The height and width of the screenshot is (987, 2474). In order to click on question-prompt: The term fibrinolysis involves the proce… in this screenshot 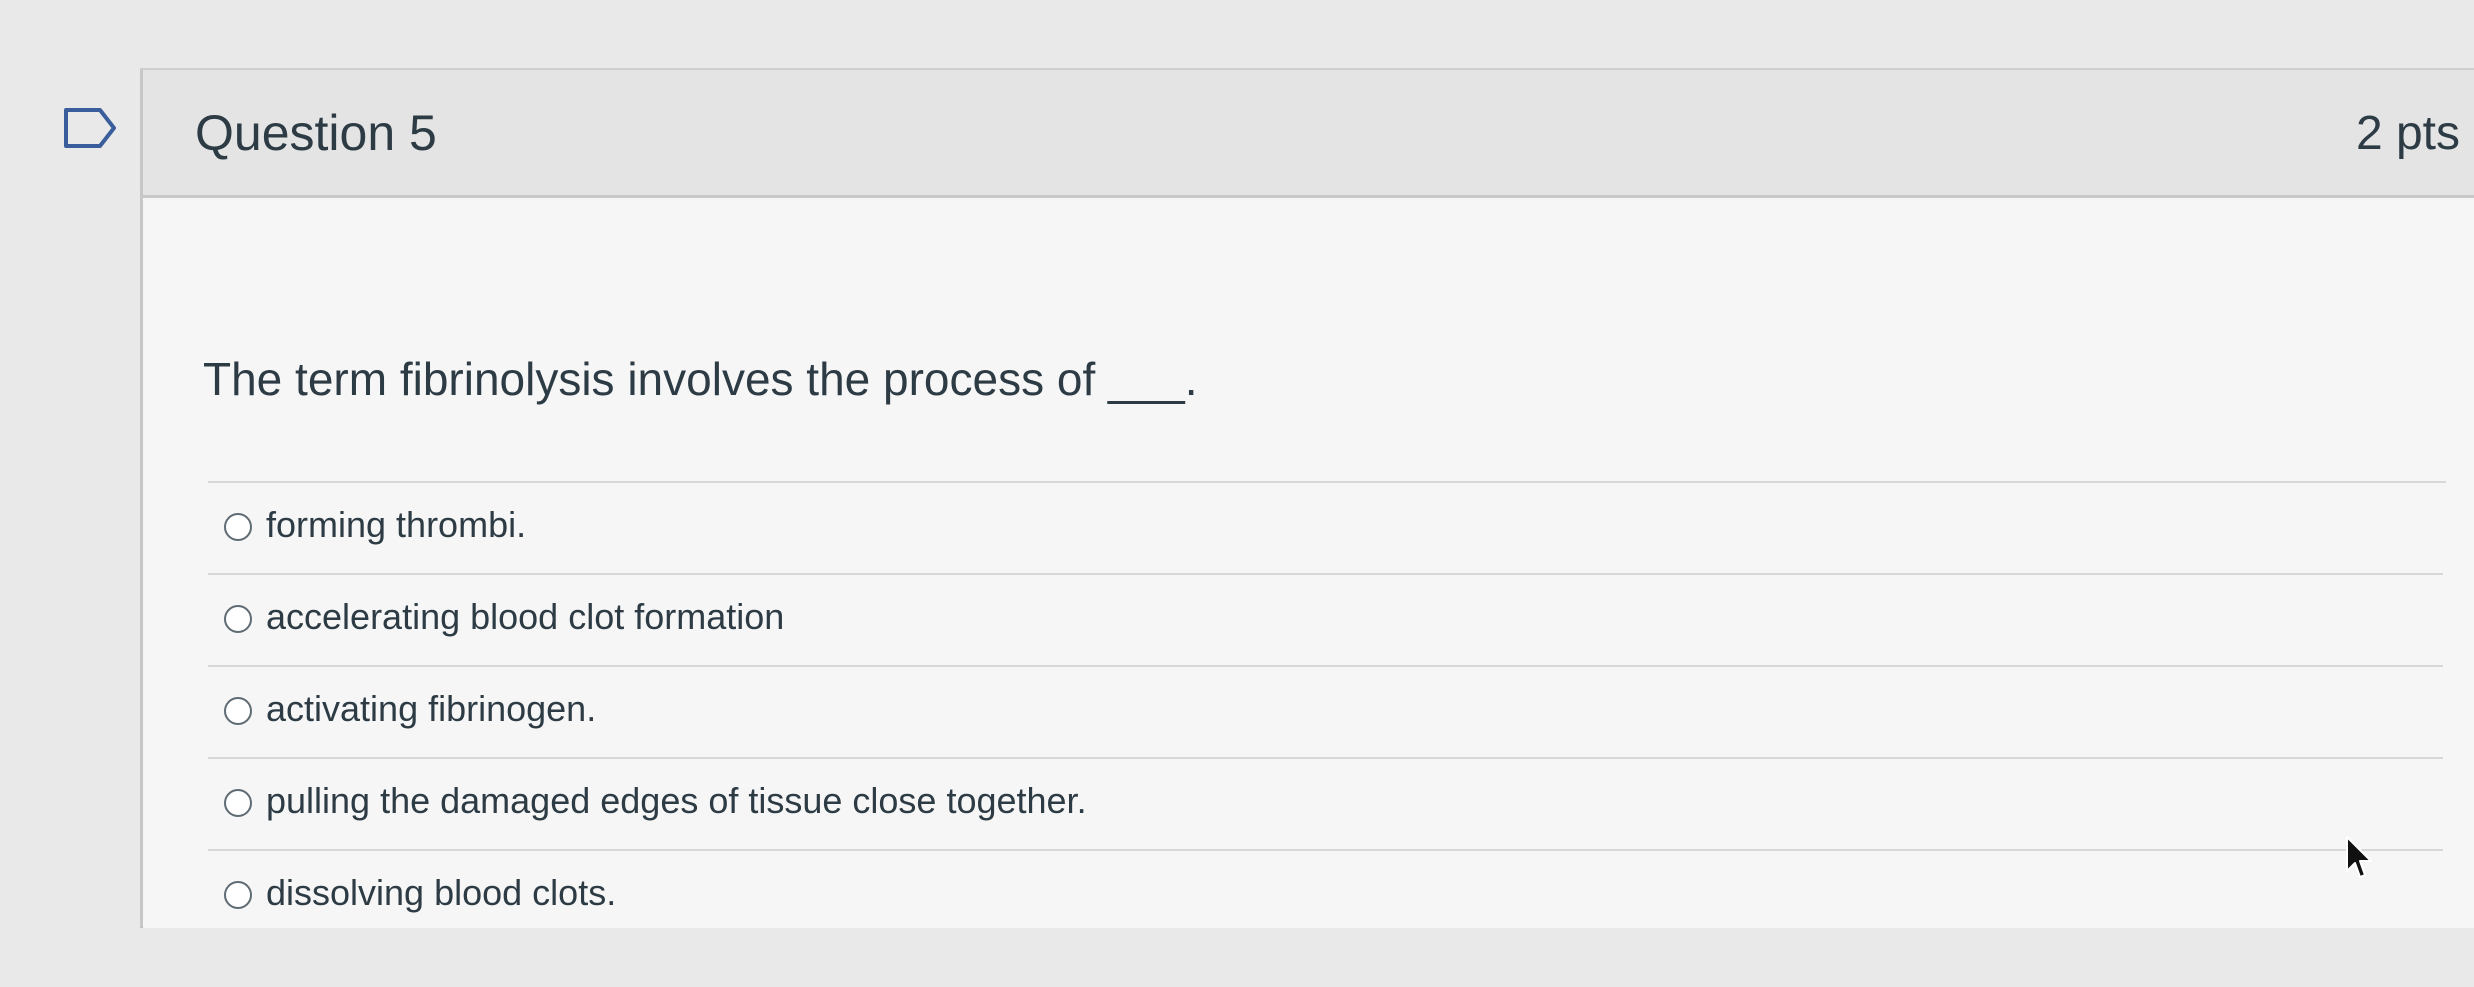, I will do `click(700, 379)`.